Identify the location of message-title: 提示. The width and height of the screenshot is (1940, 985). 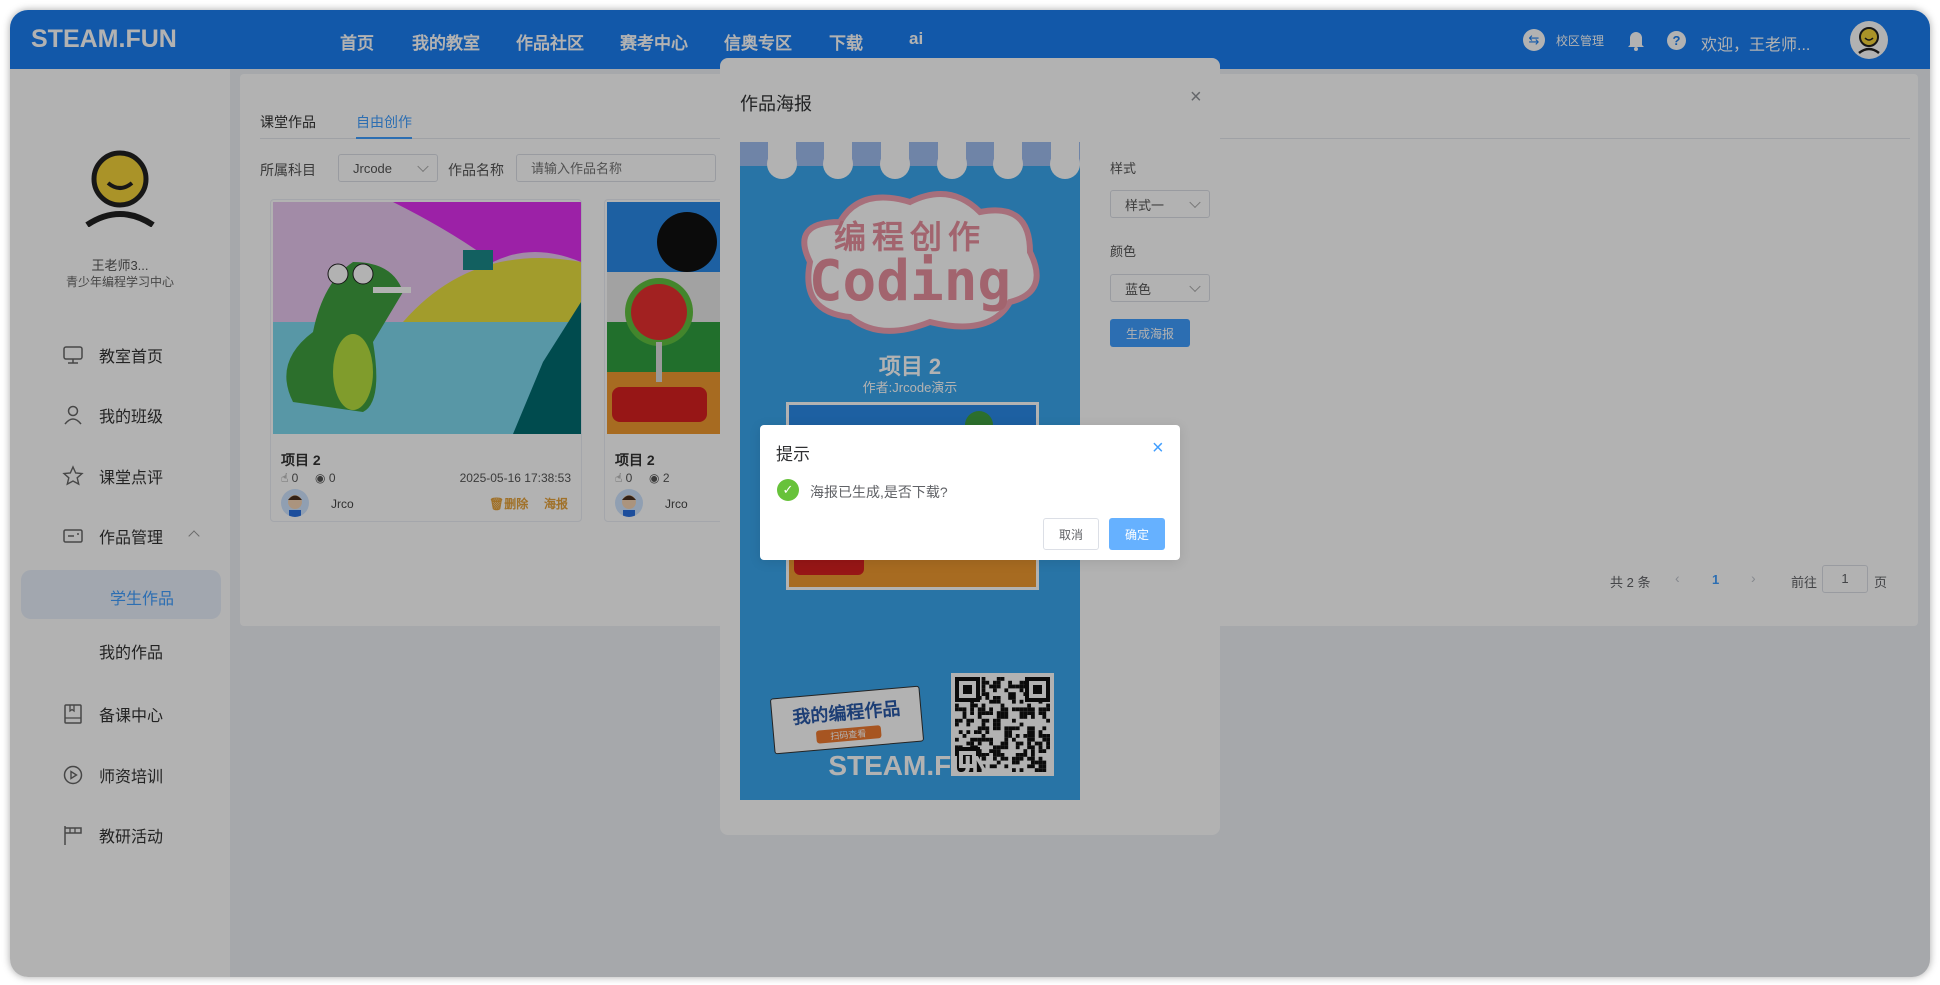
(793, 454).